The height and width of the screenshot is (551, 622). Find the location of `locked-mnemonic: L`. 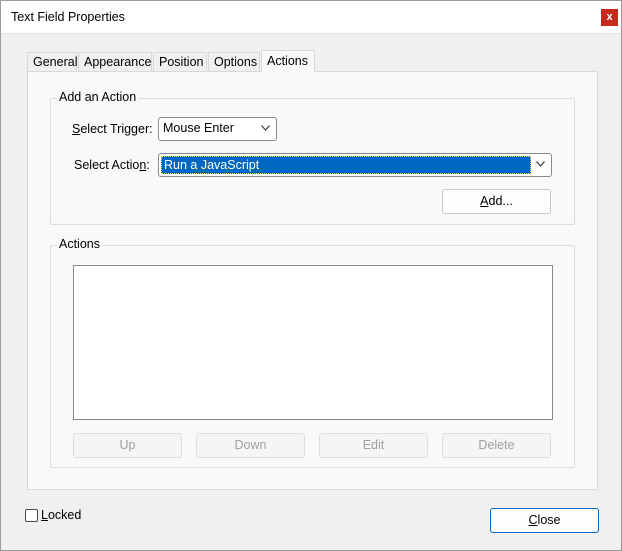

locked-mnemonic: L is located at coordinates (44, 515).